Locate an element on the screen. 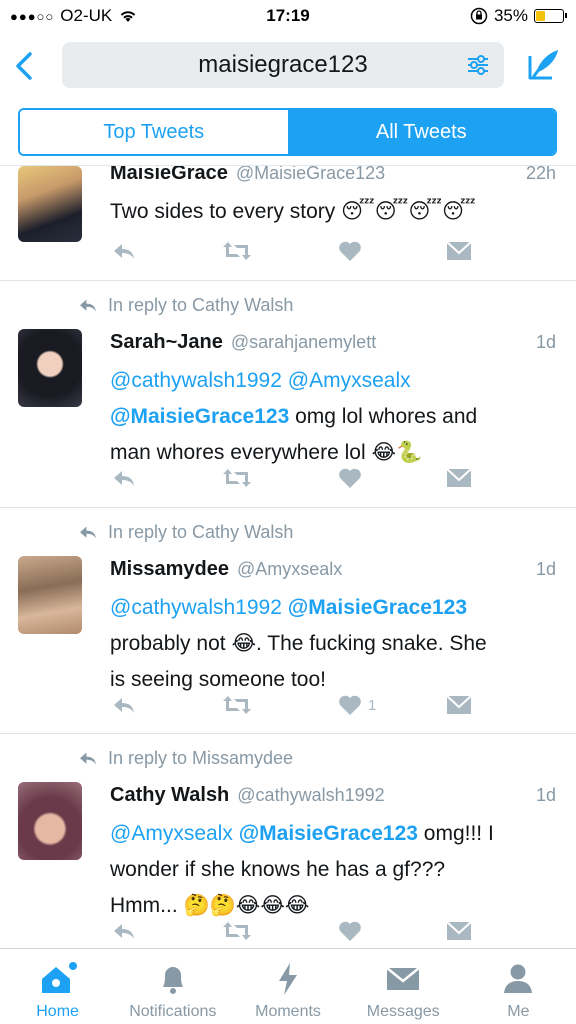 This screenshot has height=1024, width=576. user-handle: @cathywalsh1992 is located at coordinates (310, 795).